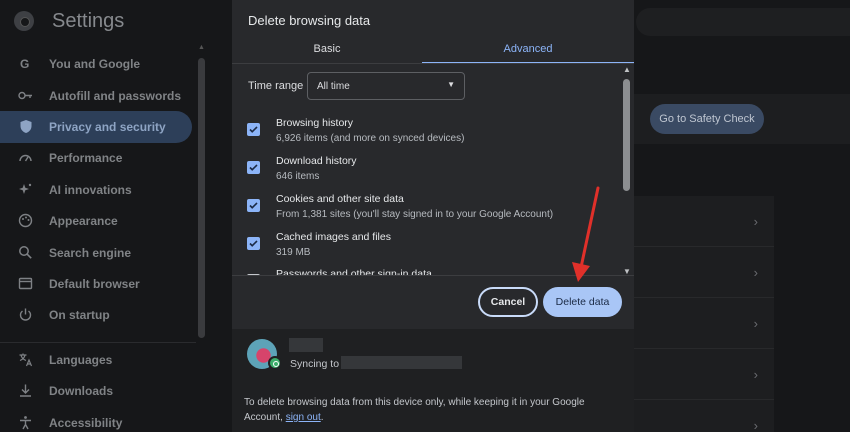  What do you see at coordinates (115, 96) in the screenshot?
I see `sidebar-item-label: Autofill and passwords` at bounding box center [115, 96].